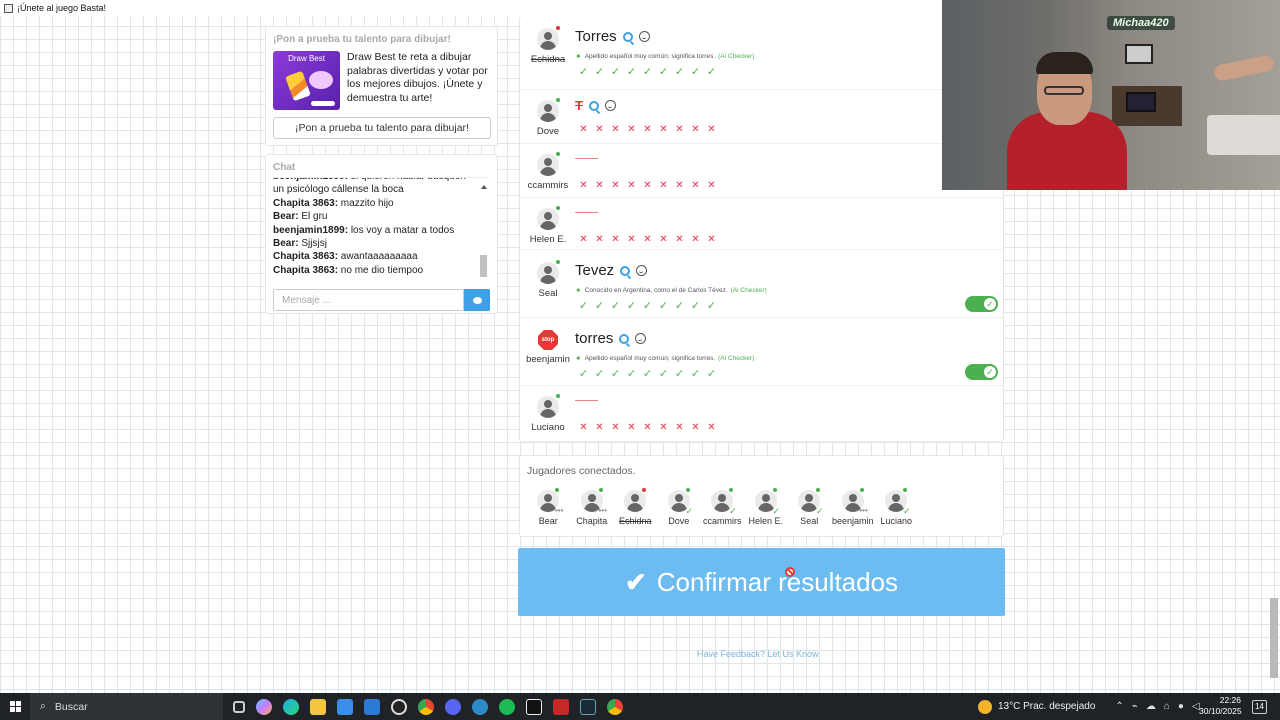 The height and width of the screenshot is (720, 1280). Describe the element at coordinates (761, 582) in the screenshot. I see `confirm-results-button: ✔ Confirmar resultados` at that location.